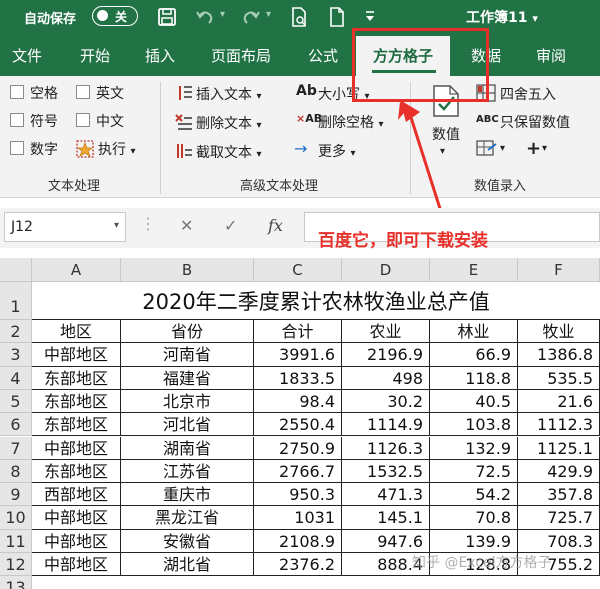 Image resolution: width=600 pixels, height=589 pixels. What do you see at coordinates (298, 425) in the screenshot?
I see `table-cell: 2550.4` at bounding box center [298, 425].